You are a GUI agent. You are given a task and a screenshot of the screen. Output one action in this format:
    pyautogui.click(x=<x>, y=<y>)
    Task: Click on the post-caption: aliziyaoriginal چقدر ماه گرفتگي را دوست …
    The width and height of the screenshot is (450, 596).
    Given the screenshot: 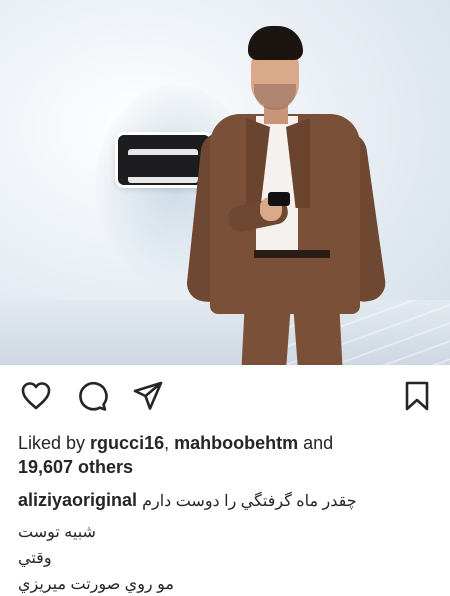 What is the action you would take?
    pyautogui.click(x=228, y=501)
    